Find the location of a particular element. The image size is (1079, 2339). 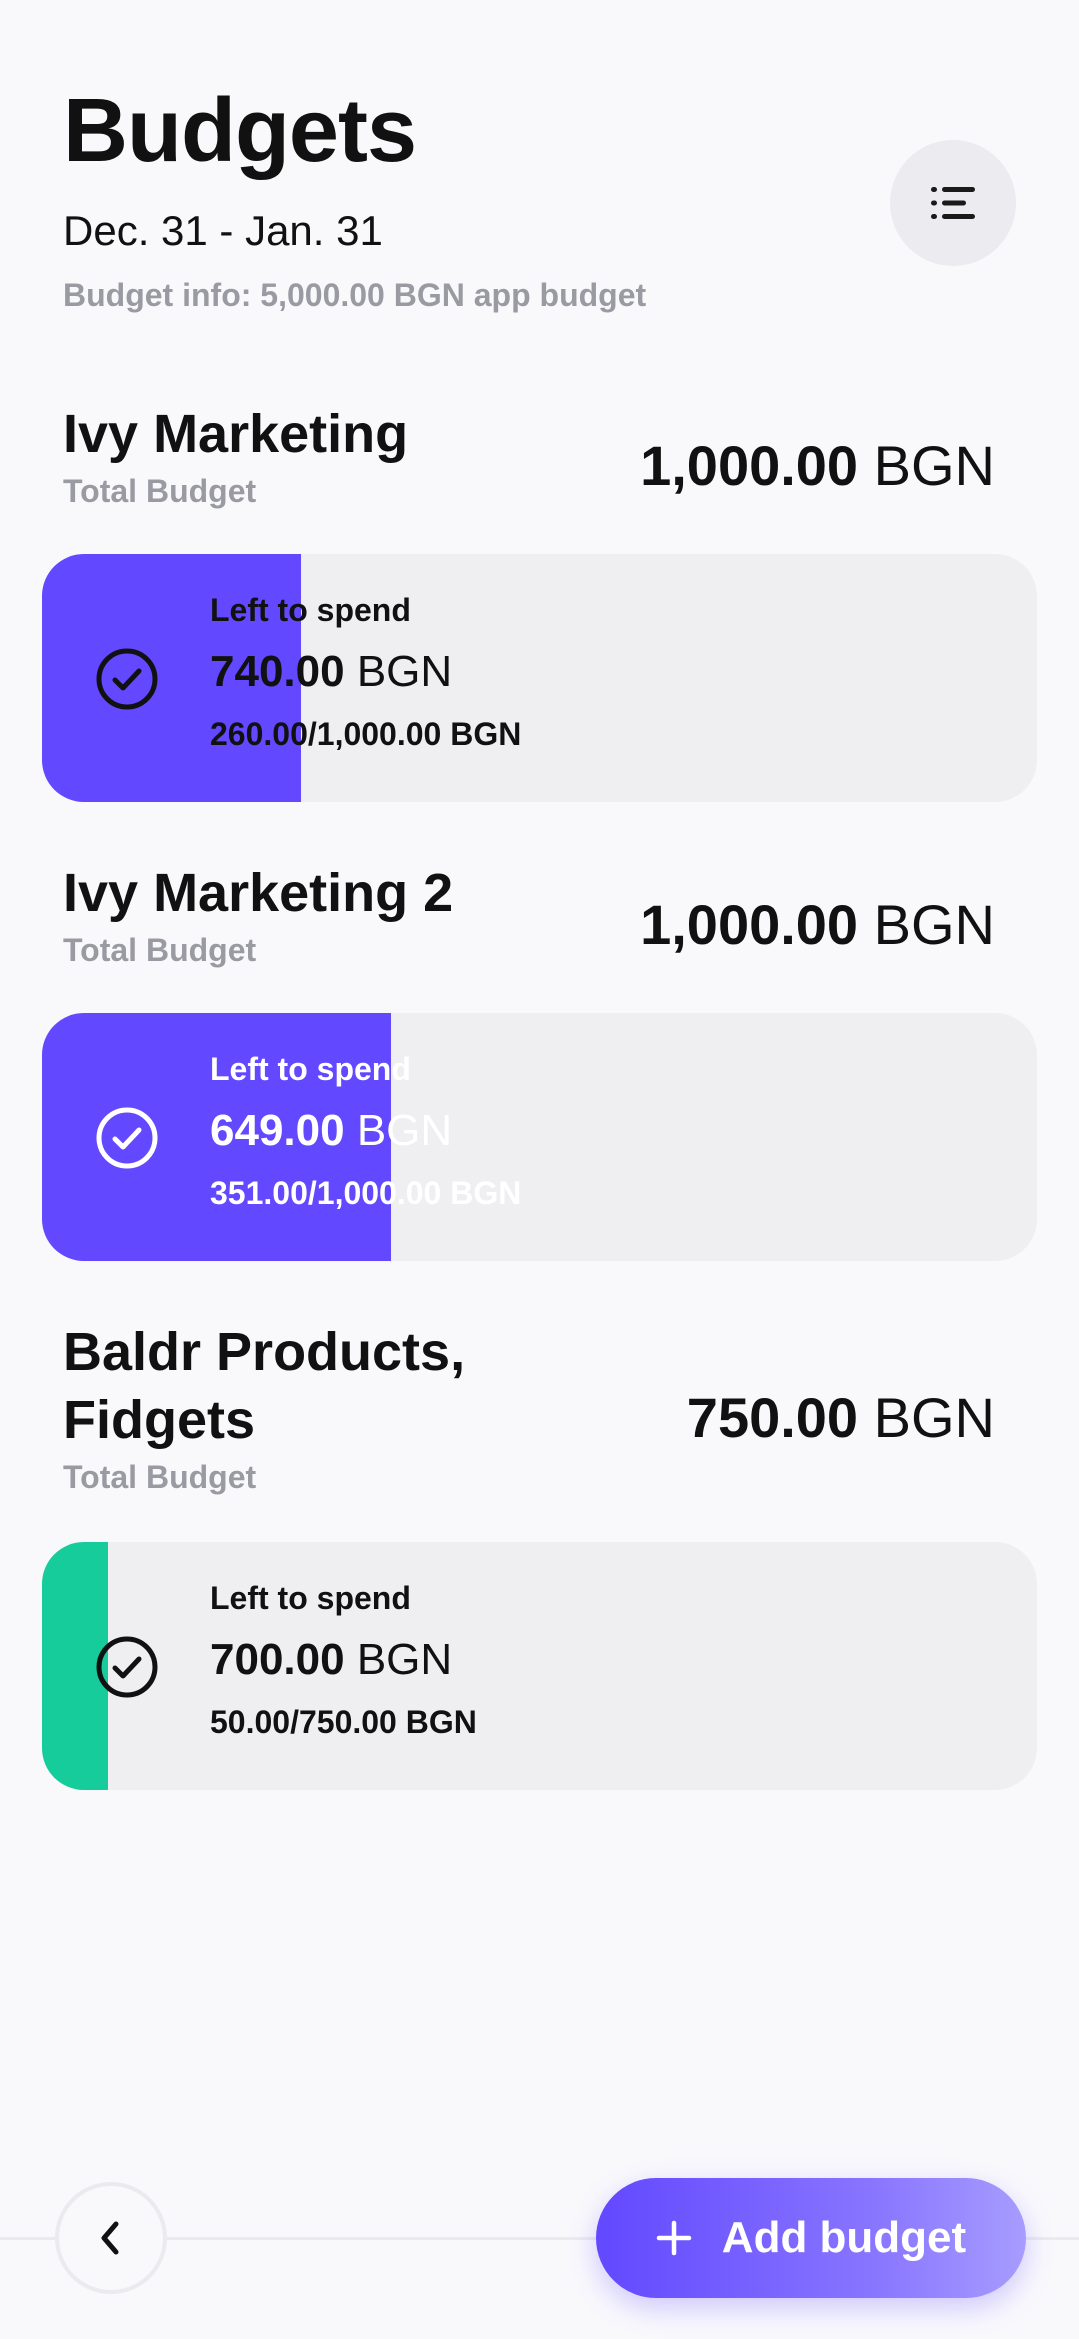

add-budget-label: Add budget is located at coordinates (844, 2237).